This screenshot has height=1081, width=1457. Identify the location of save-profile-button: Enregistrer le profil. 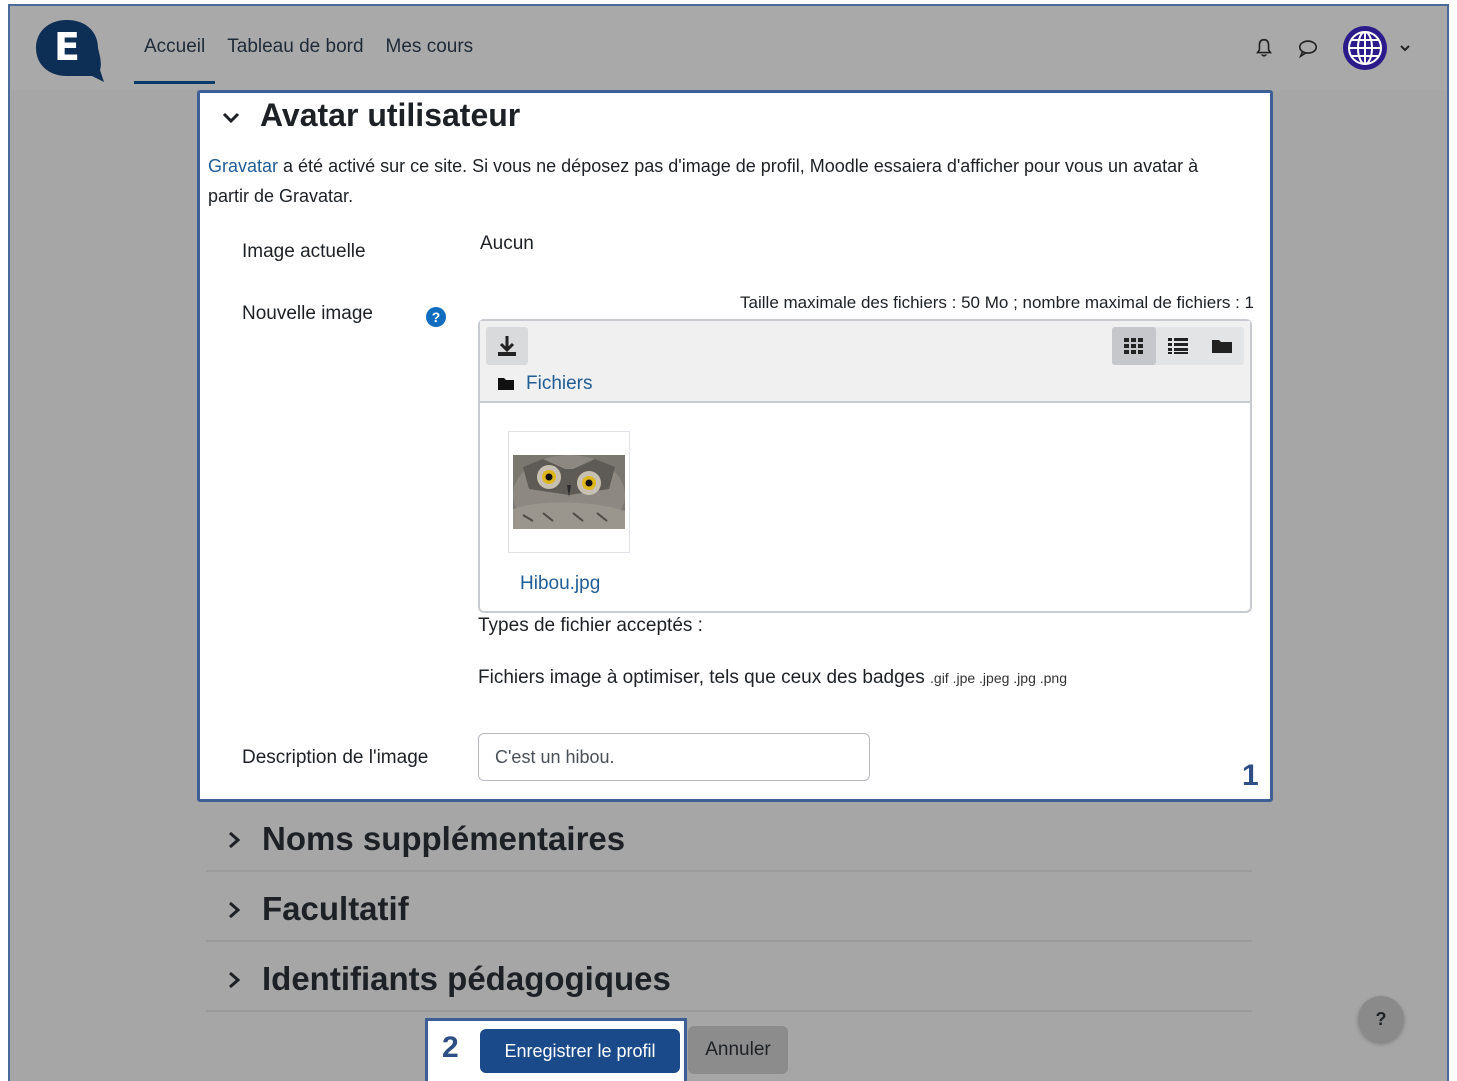
(580, 1051).